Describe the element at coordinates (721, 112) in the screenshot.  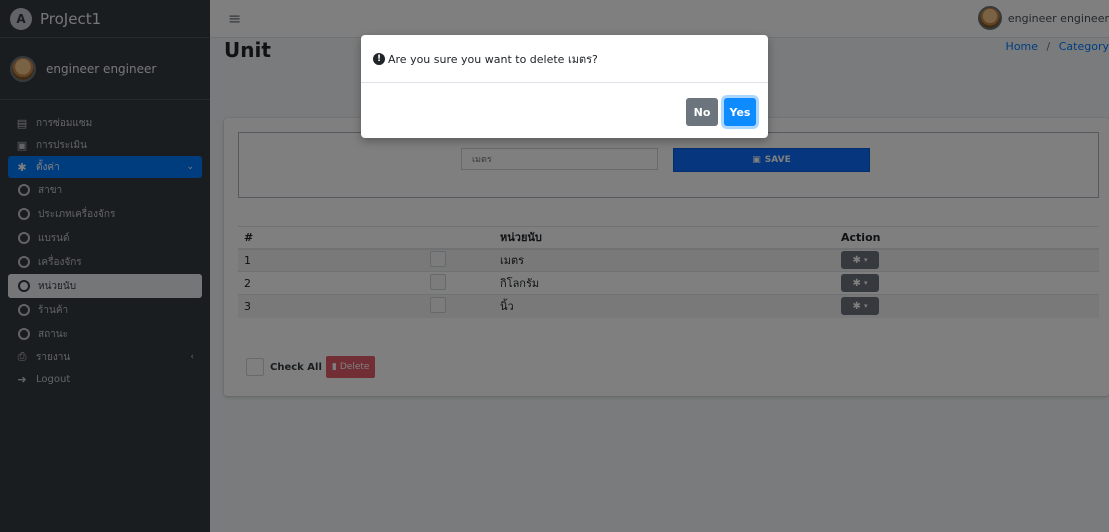
I see `dialog-footer: No Yes` at that location.